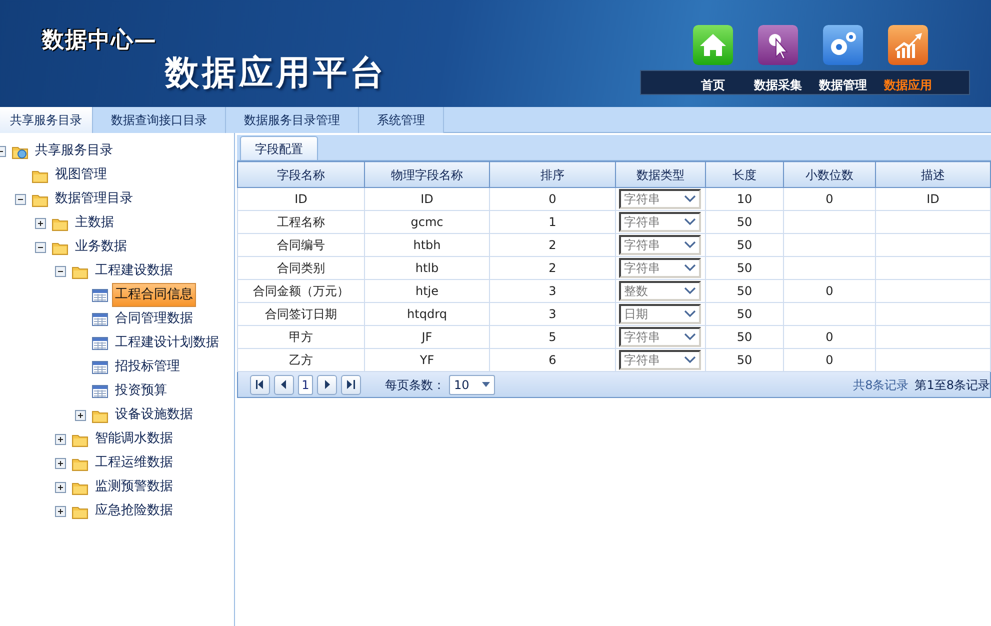 This screenshot has height=626, width=991. I want to click on table-cell: 合同金额（万元）, so click(301, 291).